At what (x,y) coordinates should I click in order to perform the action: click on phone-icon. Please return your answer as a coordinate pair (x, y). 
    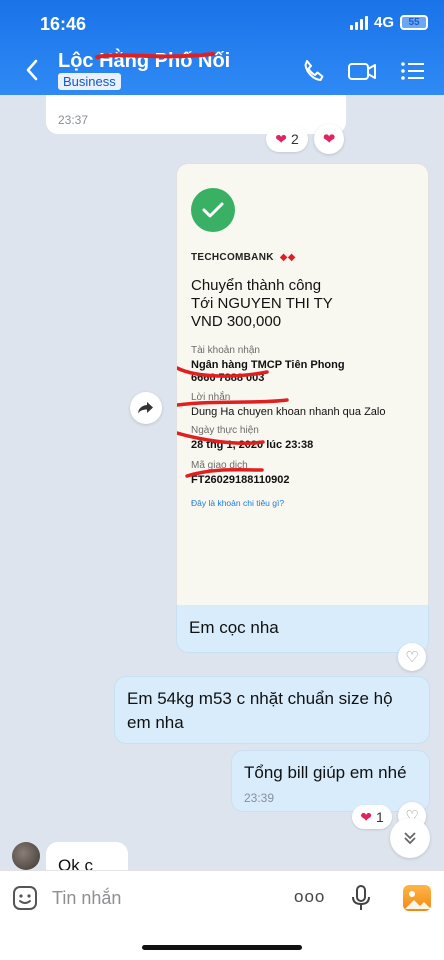
    Looking at the image, I should click on (313, 71).